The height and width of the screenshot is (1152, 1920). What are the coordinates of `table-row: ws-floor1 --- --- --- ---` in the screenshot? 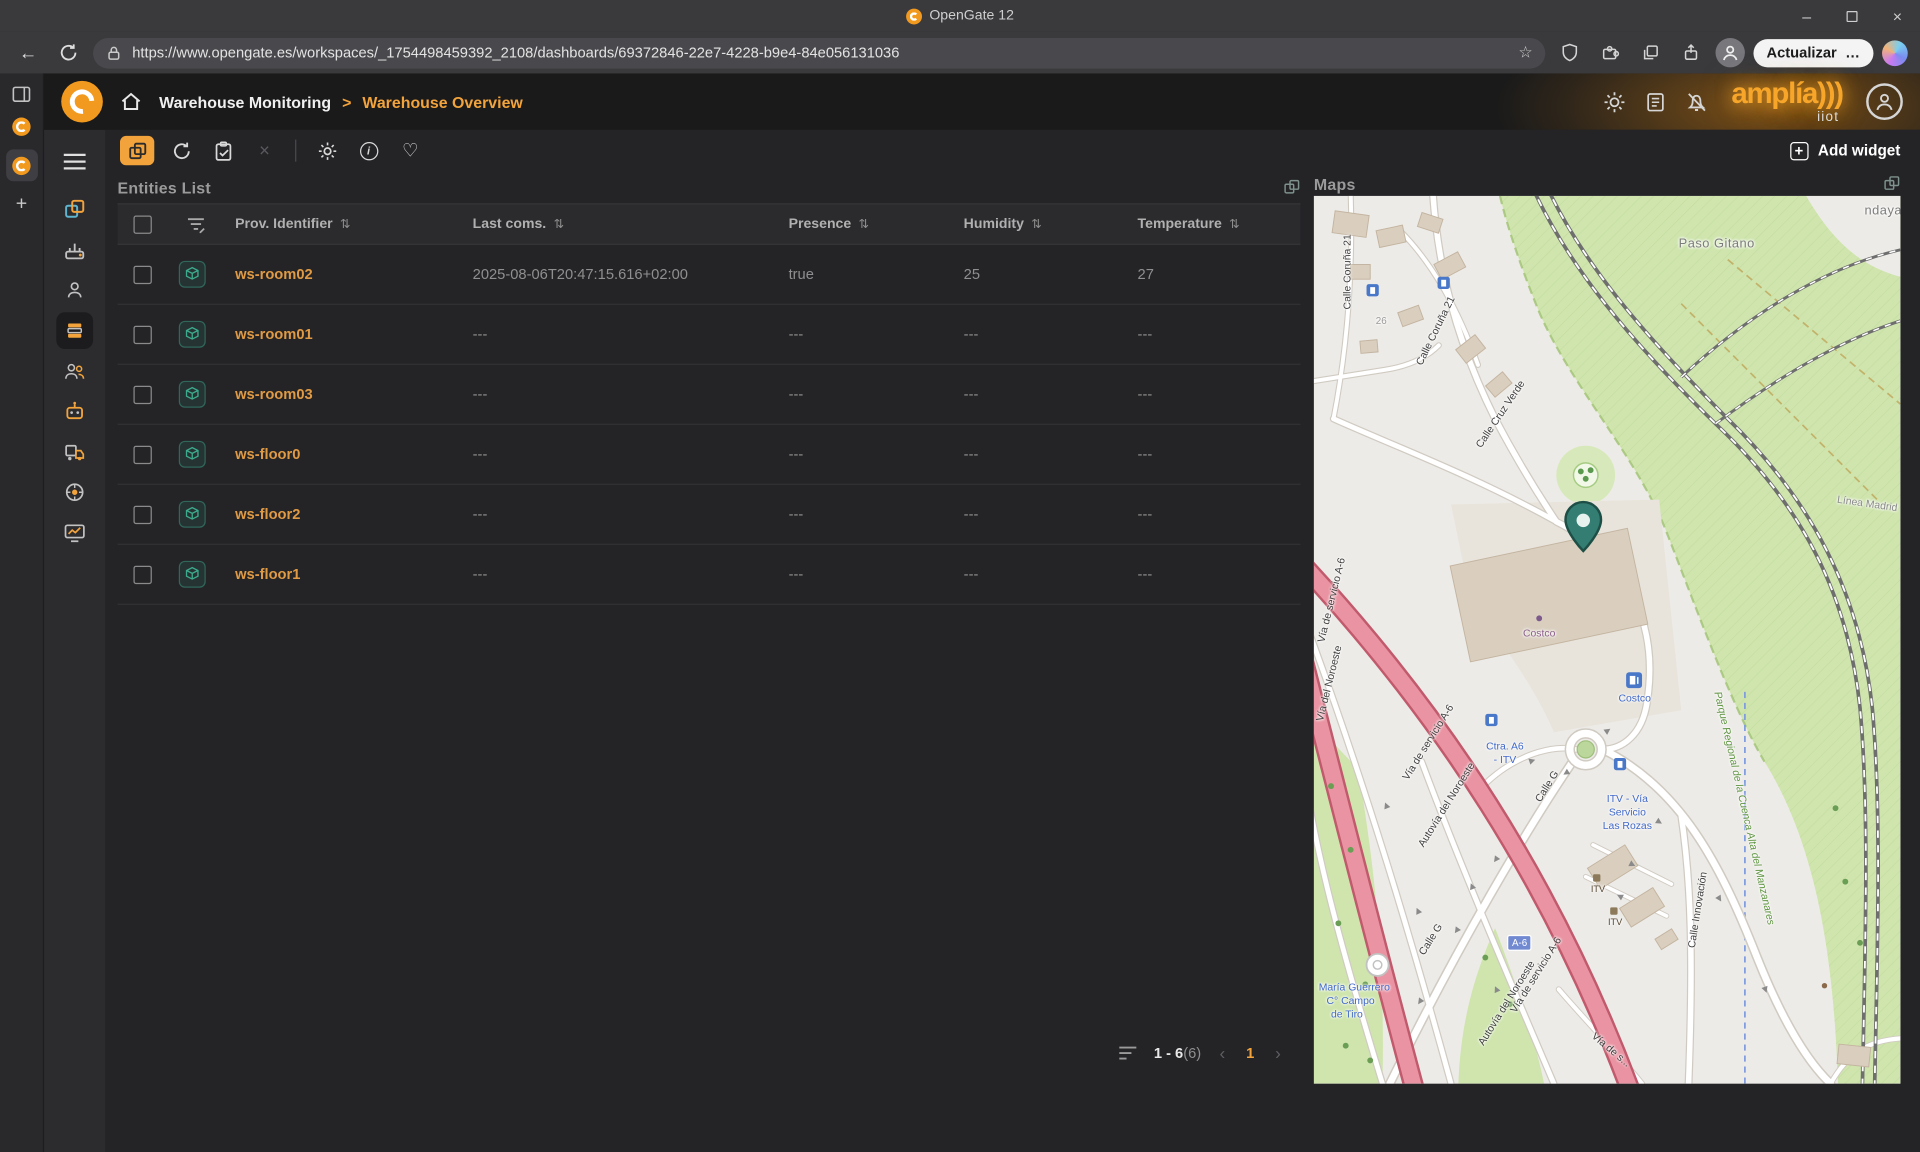 It's located at (709, 575).